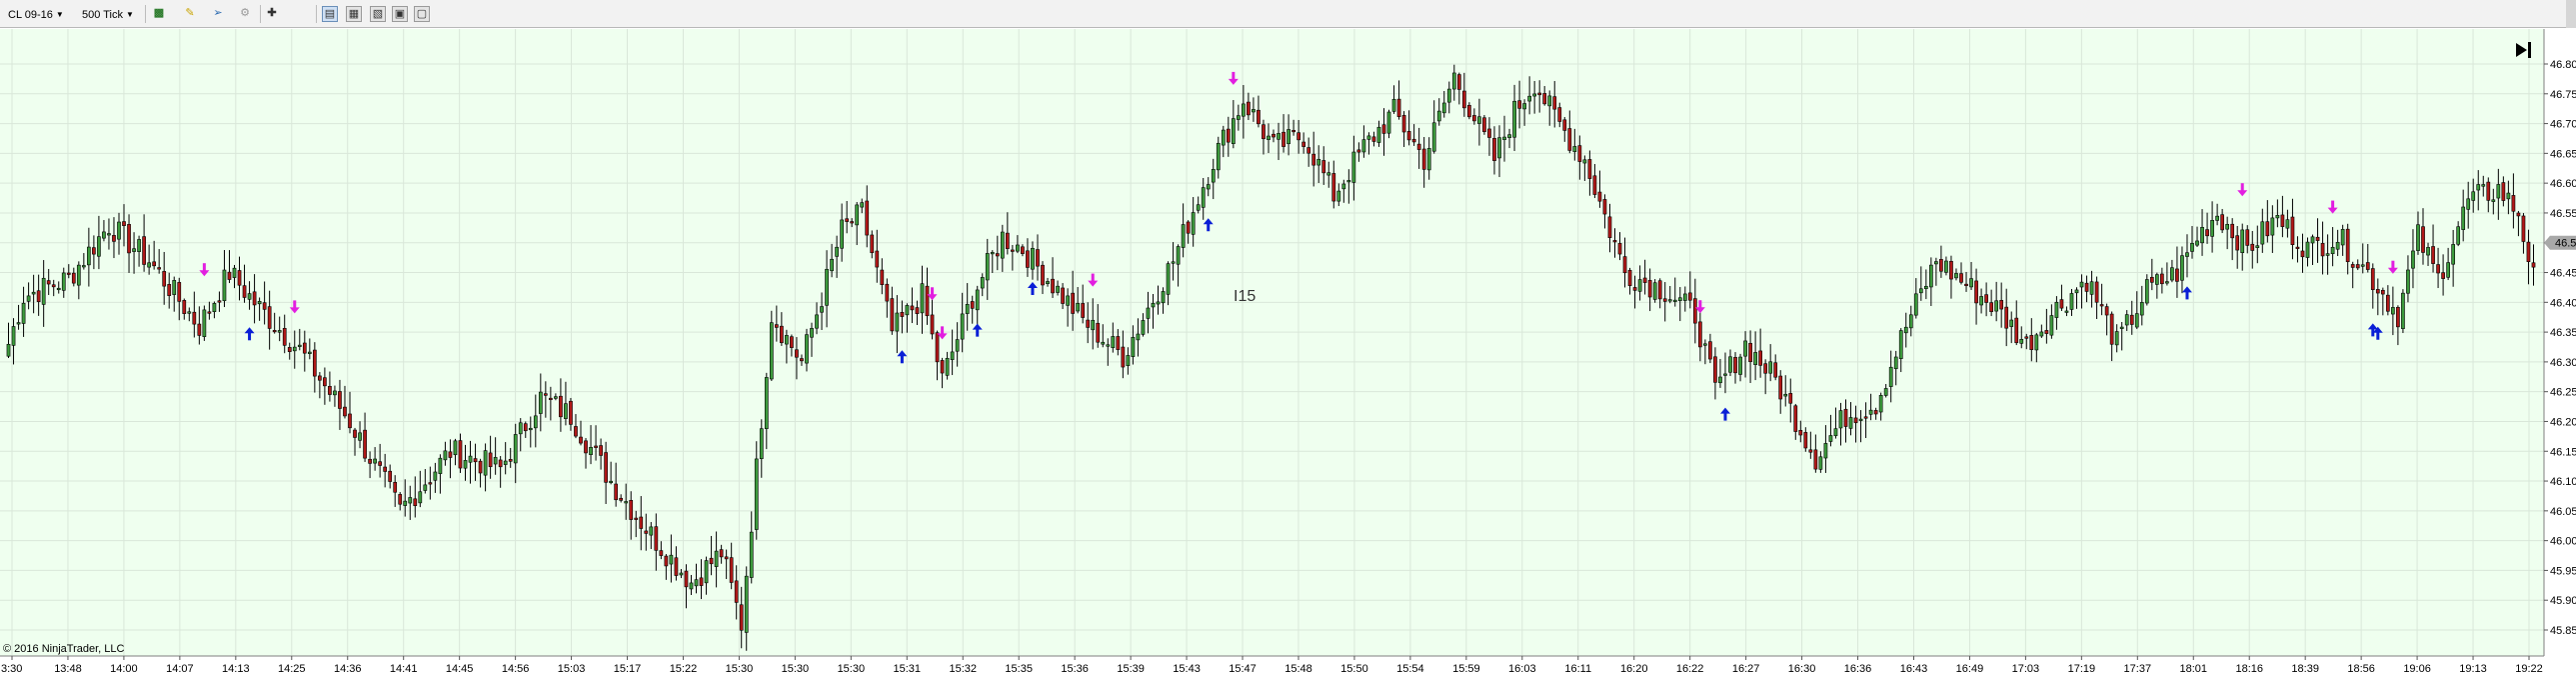 The width and height of the screenshot is (2576, 685). I want to click on strategy-icon: ⚙, so click(245, 14).